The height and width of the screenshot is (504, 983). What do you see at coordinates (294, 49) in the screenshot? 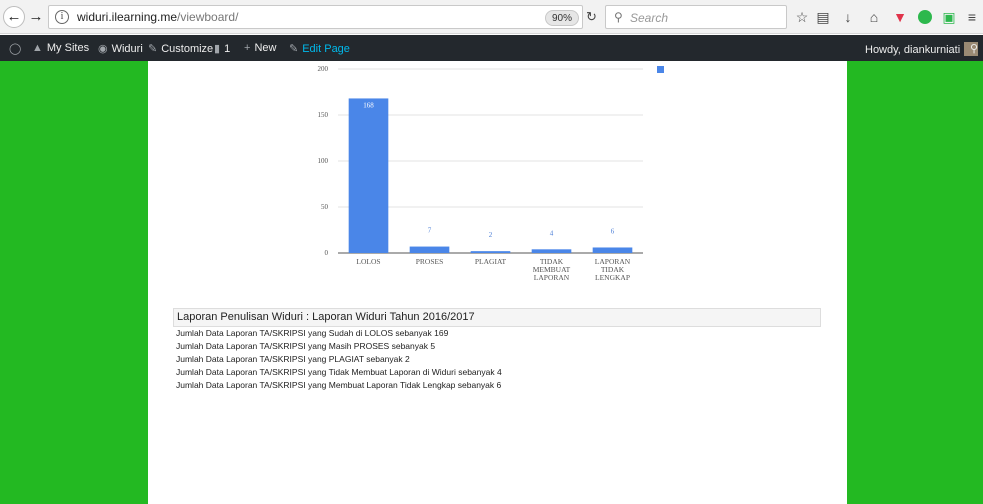
I see `pencil-icon: ✎` at bounding box center [294, 49].